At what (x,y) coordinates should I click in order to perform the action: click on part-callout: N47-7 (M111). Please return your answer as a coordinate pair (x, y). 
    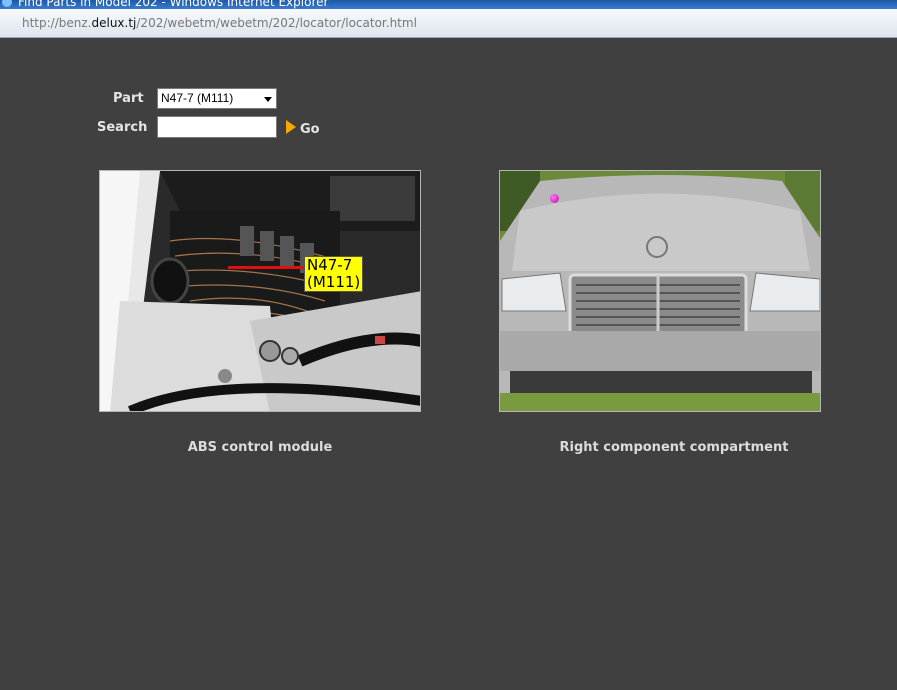
    Looking at the image, I should click on (334, 274).